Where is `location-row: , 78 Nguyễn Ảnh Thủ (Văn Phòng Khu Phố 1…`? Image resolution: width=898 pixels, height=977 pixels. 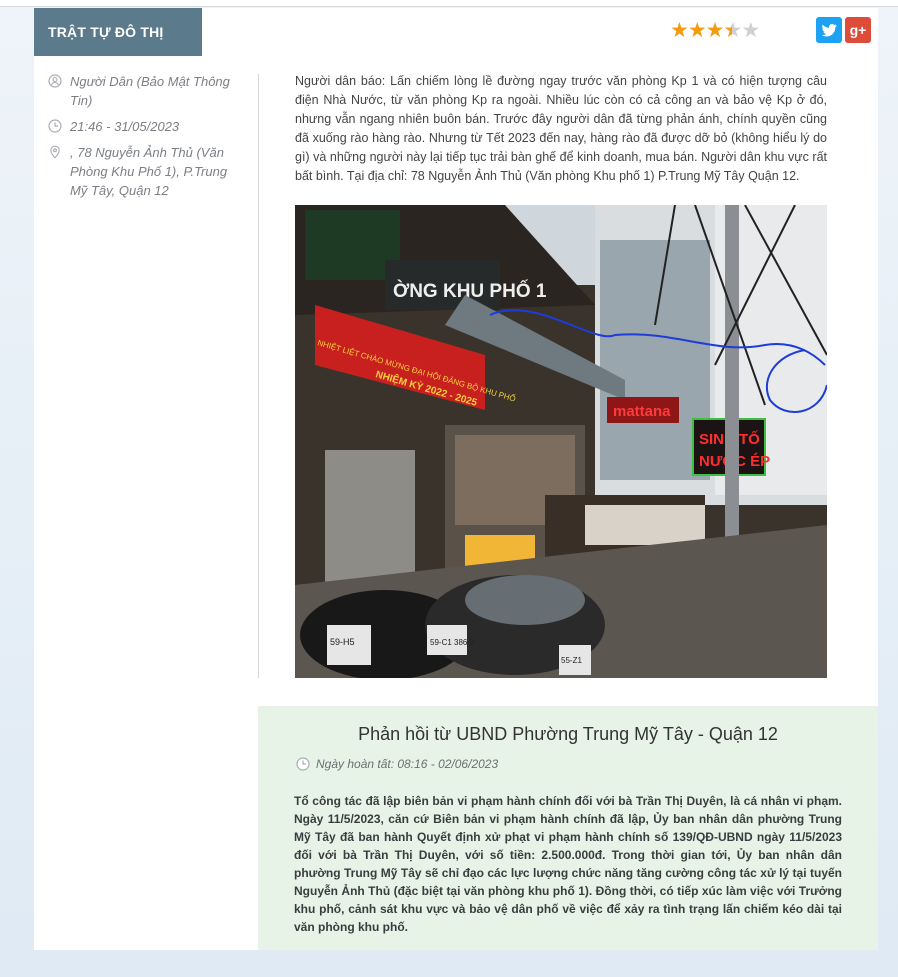 location-row: , 78 Nguyễn Ảnh Thủ (Văn Phòng Khu Phố 1… is located at coordinates (141, 171).